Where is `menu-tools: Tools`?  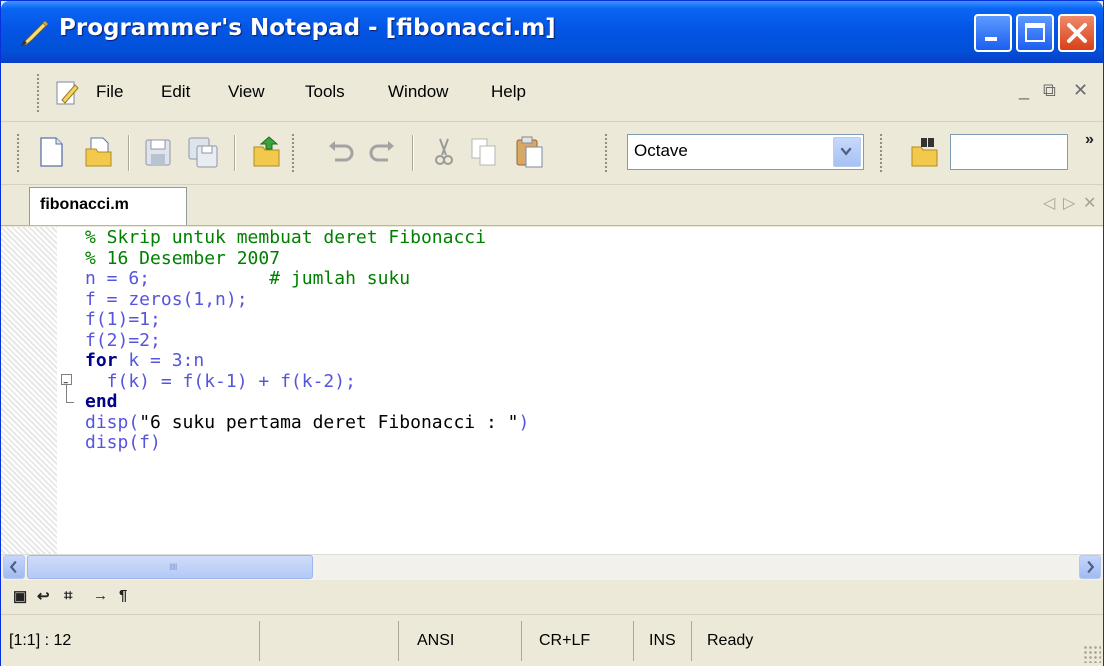
menu-tools: Tools is located at coordinates (325, 92).